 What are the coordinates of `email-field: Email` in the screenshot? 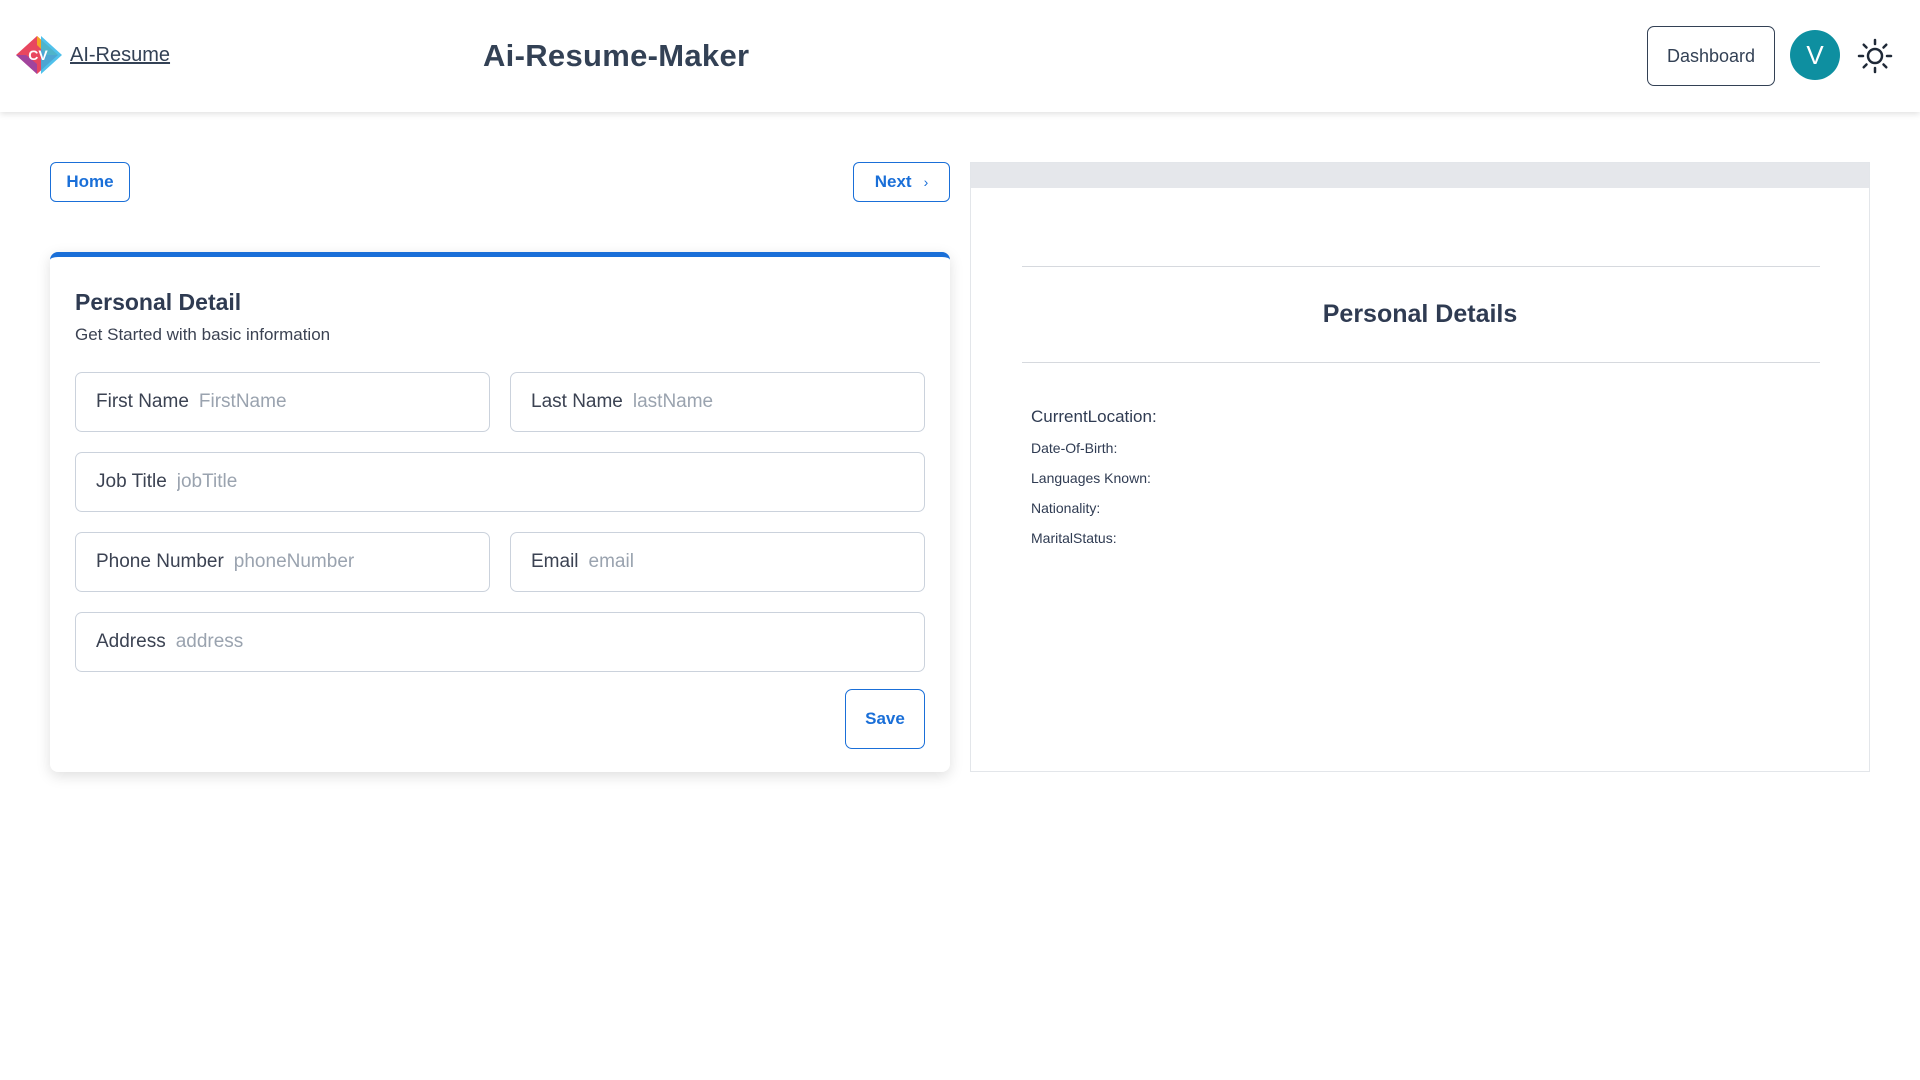 It's located at (717, 562).